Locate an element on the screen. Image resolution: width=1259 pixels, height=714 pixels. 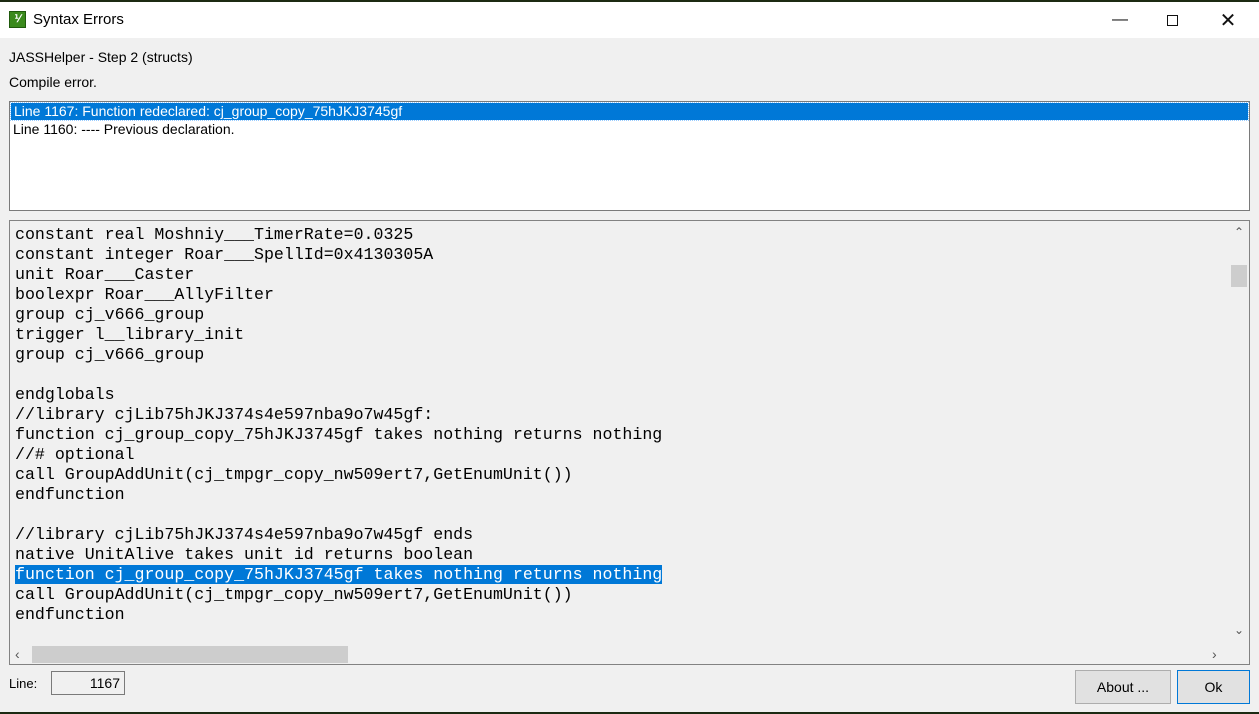
step-label: JASSHelper - Step 2 (structs) is located at coordinates (101, 57).